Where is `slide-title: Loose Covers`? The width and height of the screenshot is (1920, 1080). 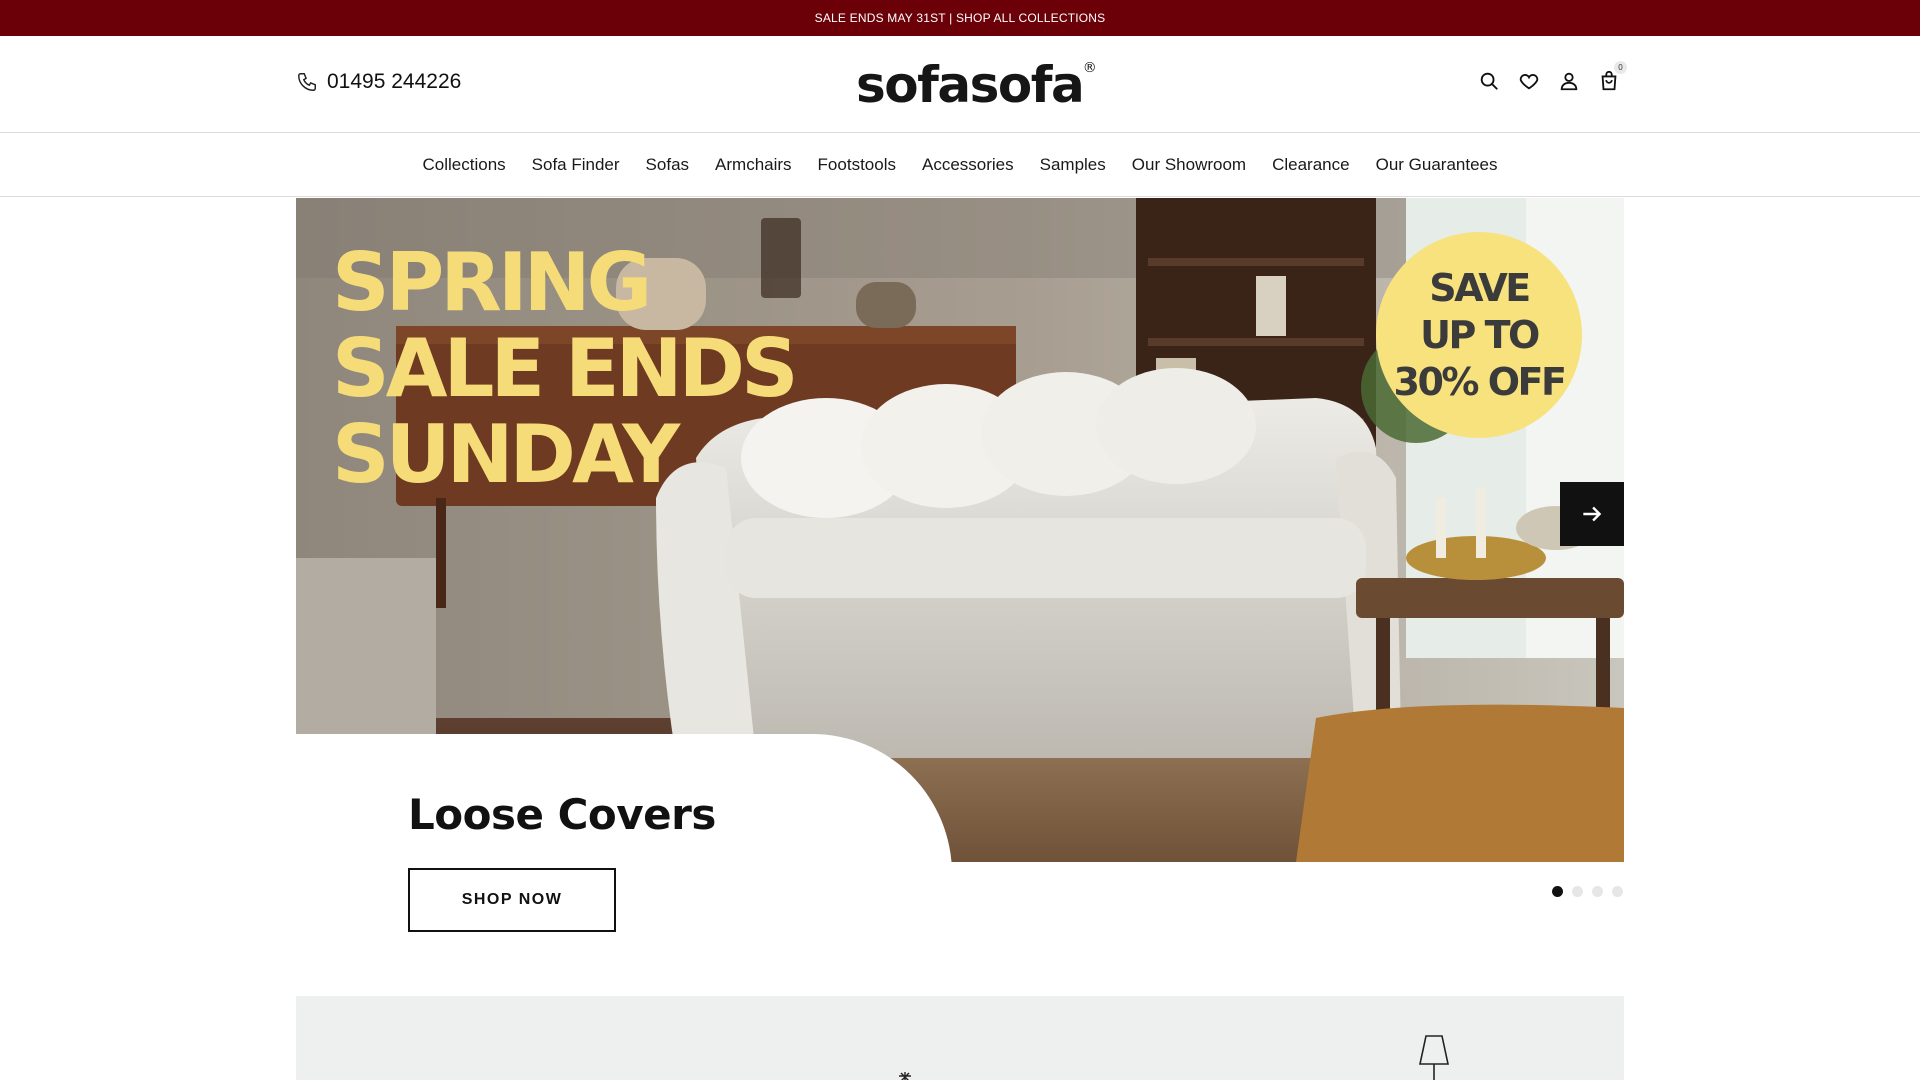 slide-title: Loose Covers is located at coordinates (562, 814).